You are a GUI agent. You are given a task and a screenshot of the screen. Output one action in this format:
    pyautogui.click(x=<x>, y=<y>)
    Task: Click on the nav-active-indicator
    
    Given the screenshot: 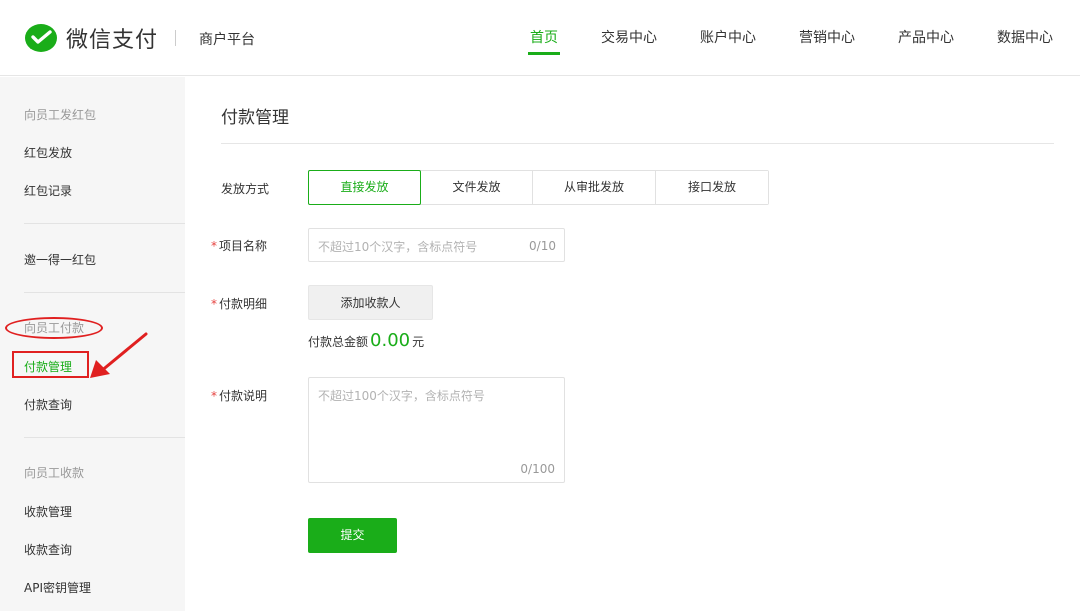 What is the action you would take?
    pyautogui.click(x=544, y=53)
    